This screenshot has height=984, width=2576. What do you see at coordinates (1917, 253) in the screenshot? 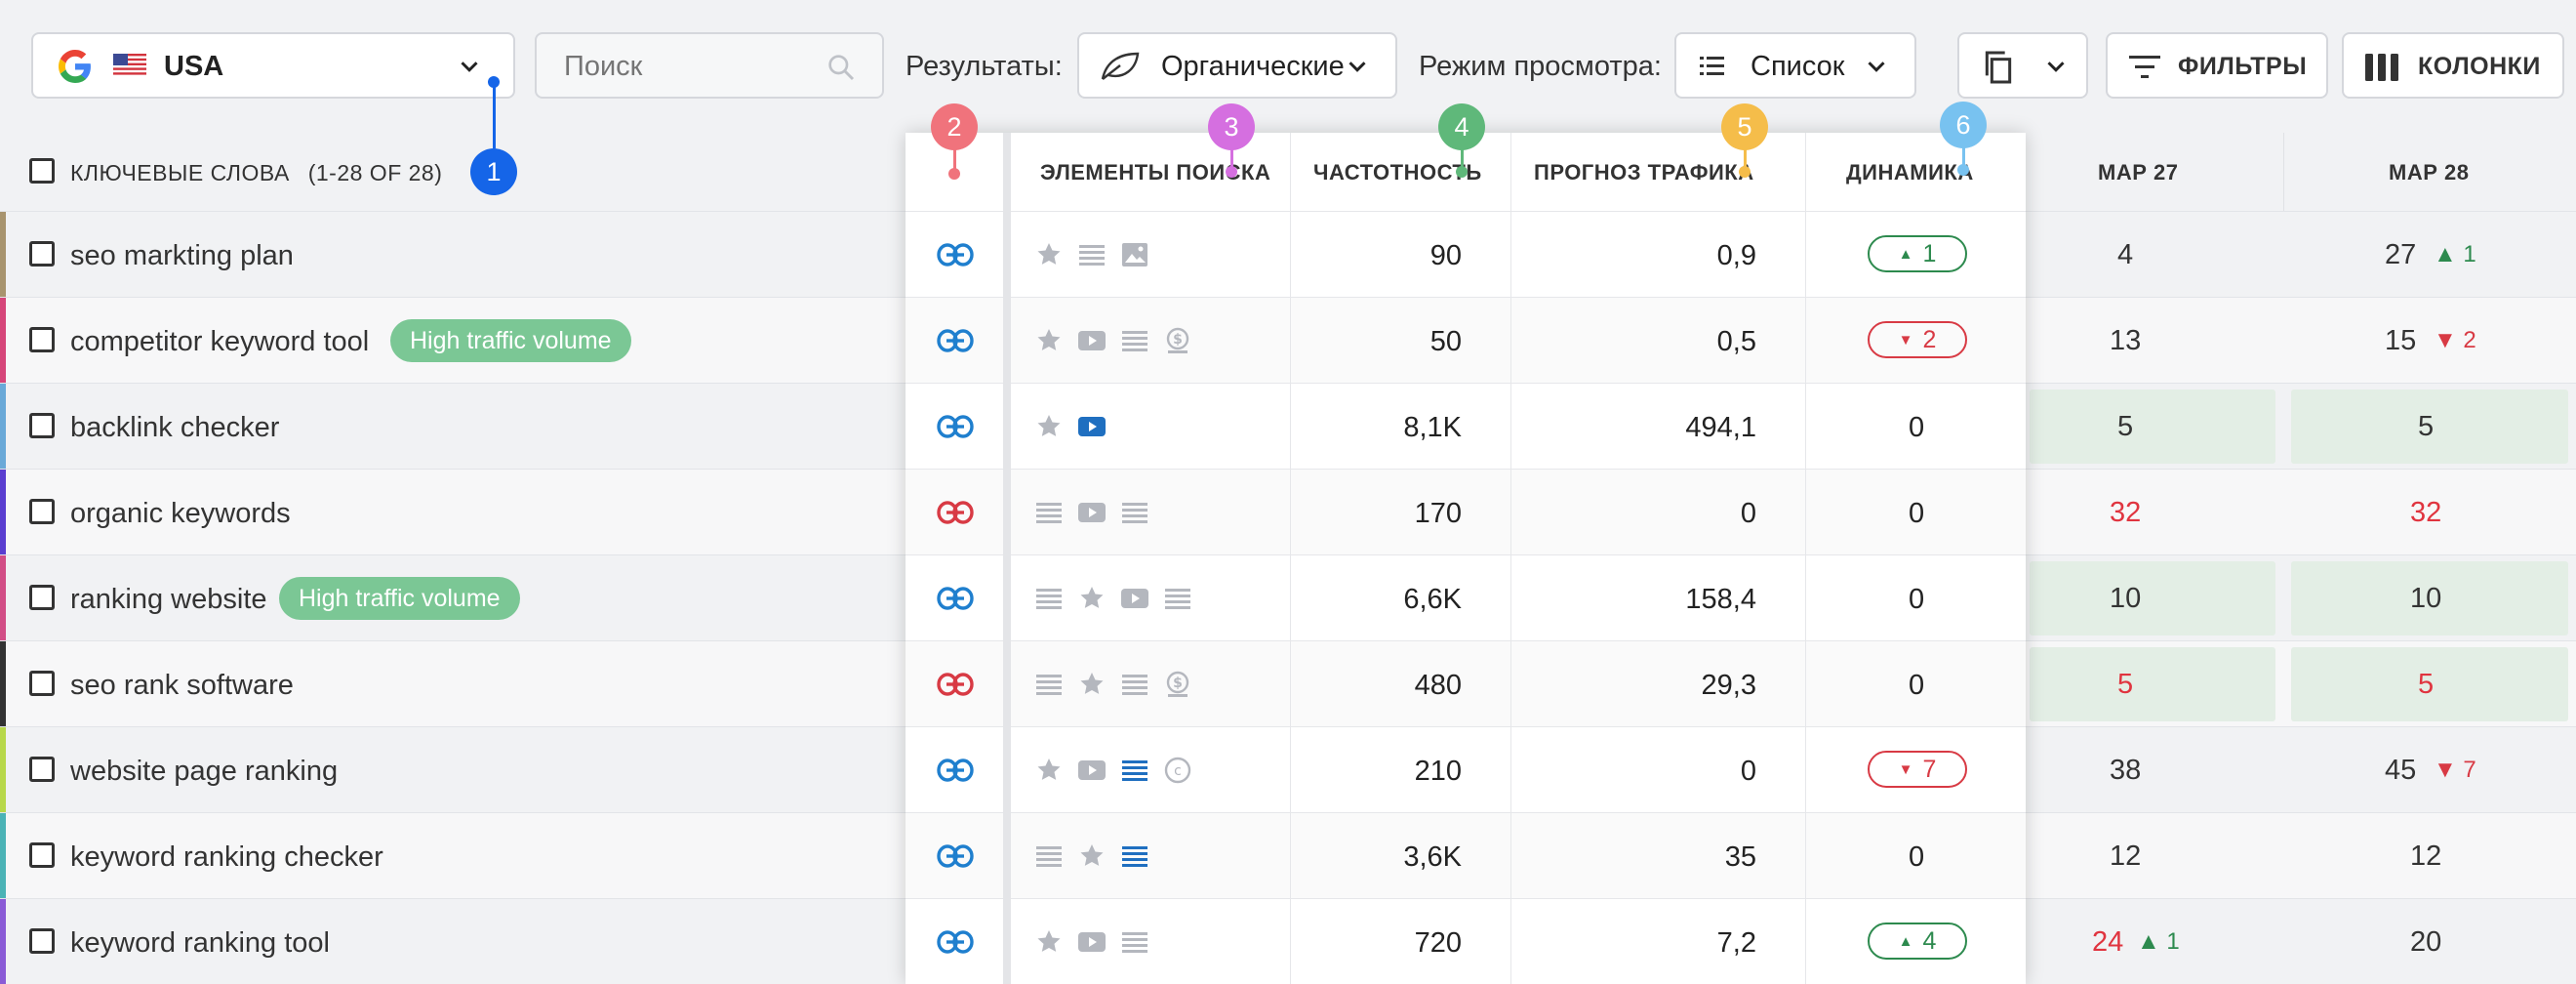
I see `dynamics-pill: ▲ 1` at bounding box center [1917, 253].